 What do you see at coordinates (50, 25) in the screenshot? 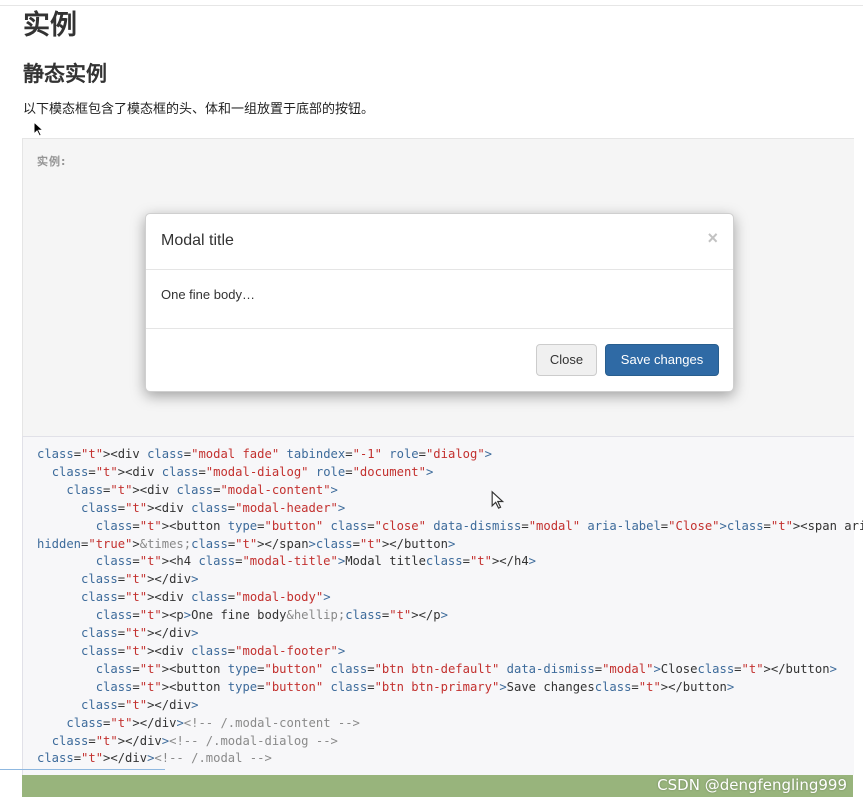
I see `page-title: 实例` at bounding box center [50, 25].